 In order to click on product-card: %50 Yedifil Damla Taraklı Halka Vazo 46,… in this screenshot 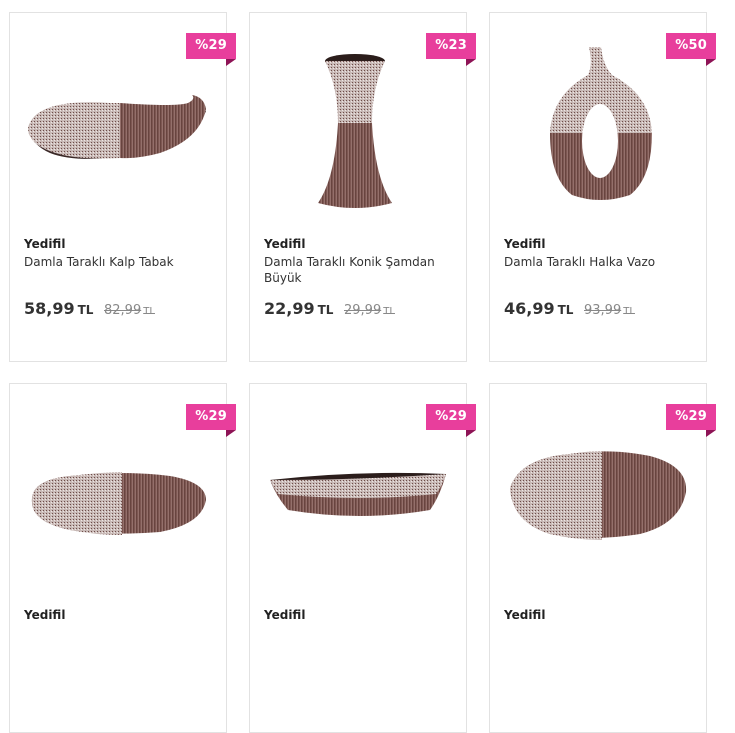, I will do `click(602, 187)`.